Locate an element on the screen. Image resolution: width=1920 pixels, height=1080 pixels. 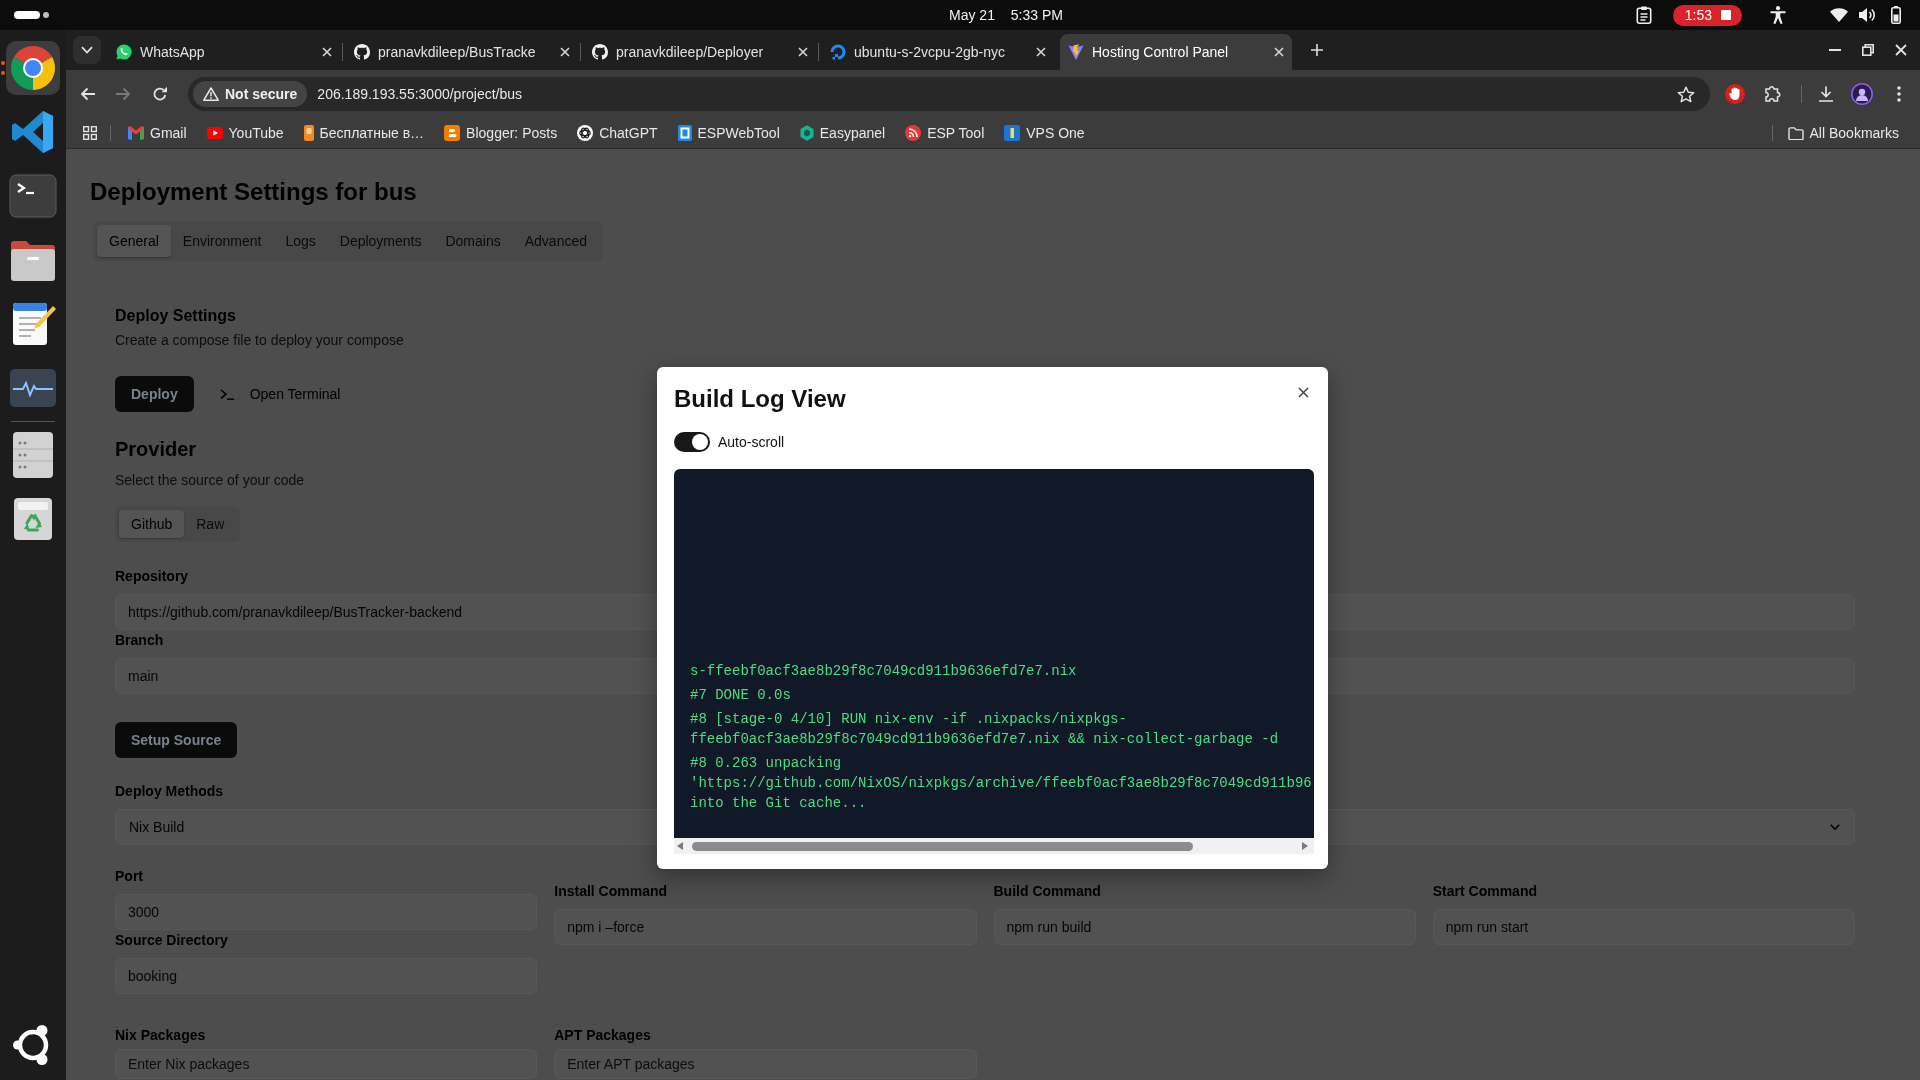
section-heading: Provider is located at coordinates (156, 449).